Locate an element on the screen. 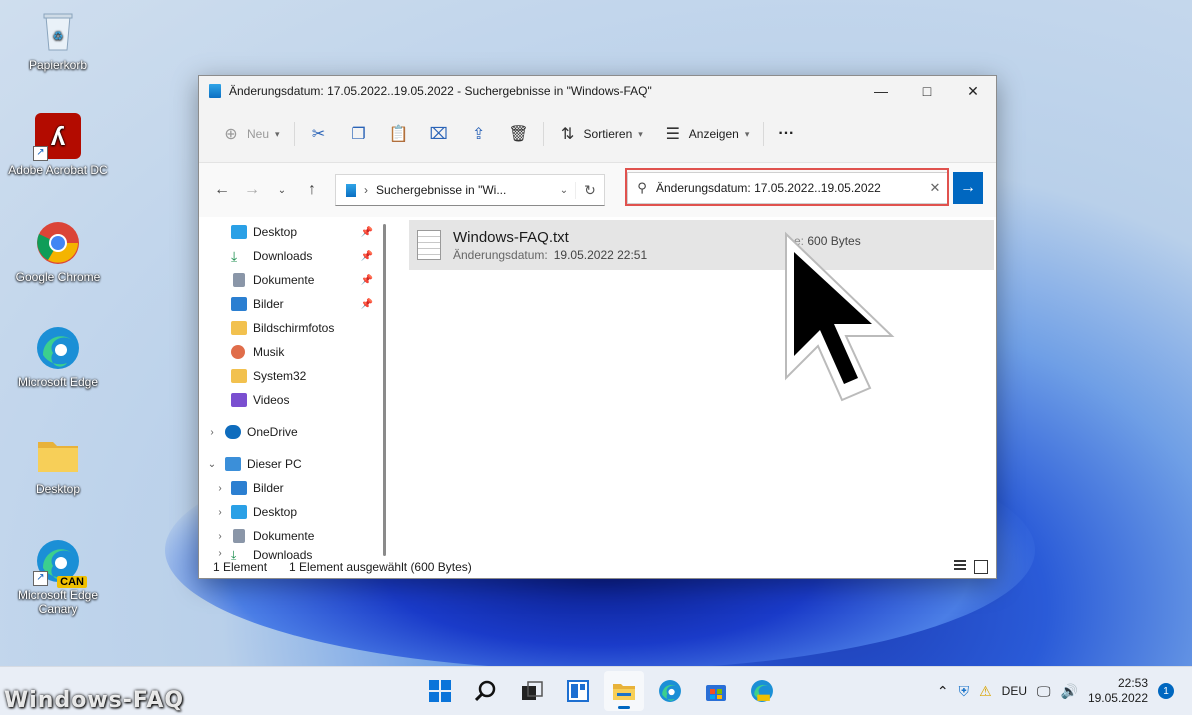  sidebar-item-label: Dokumente is located at coordinates (284, 536).